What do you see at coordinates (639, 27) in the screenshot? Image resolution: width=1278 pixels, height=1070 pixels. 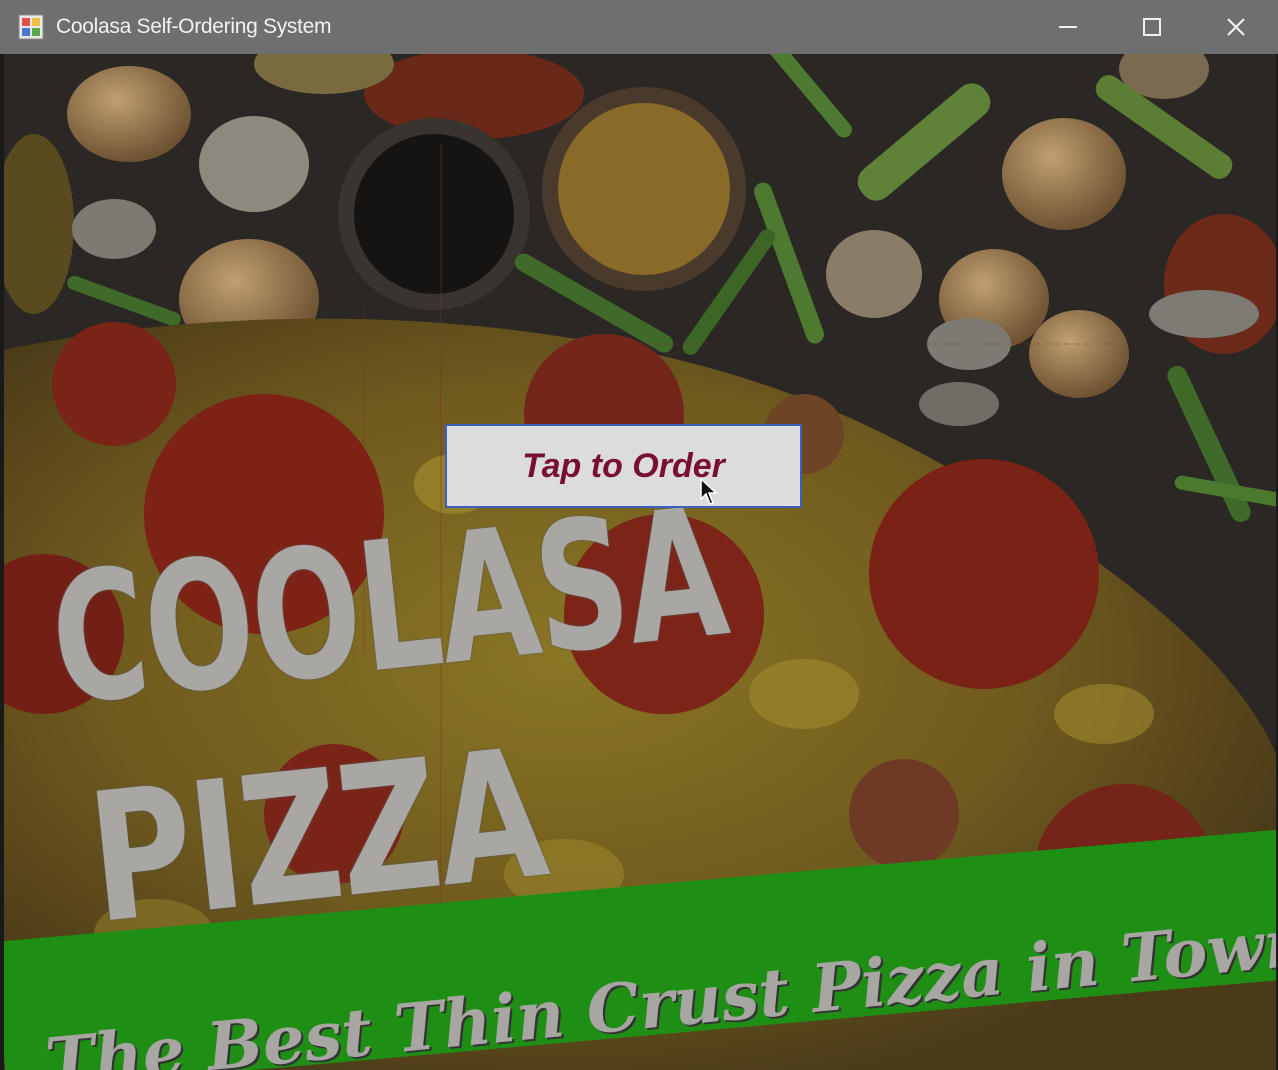 I see `title-bar: Coolasa Self-Ordering System` at bounding box center [639, 27].